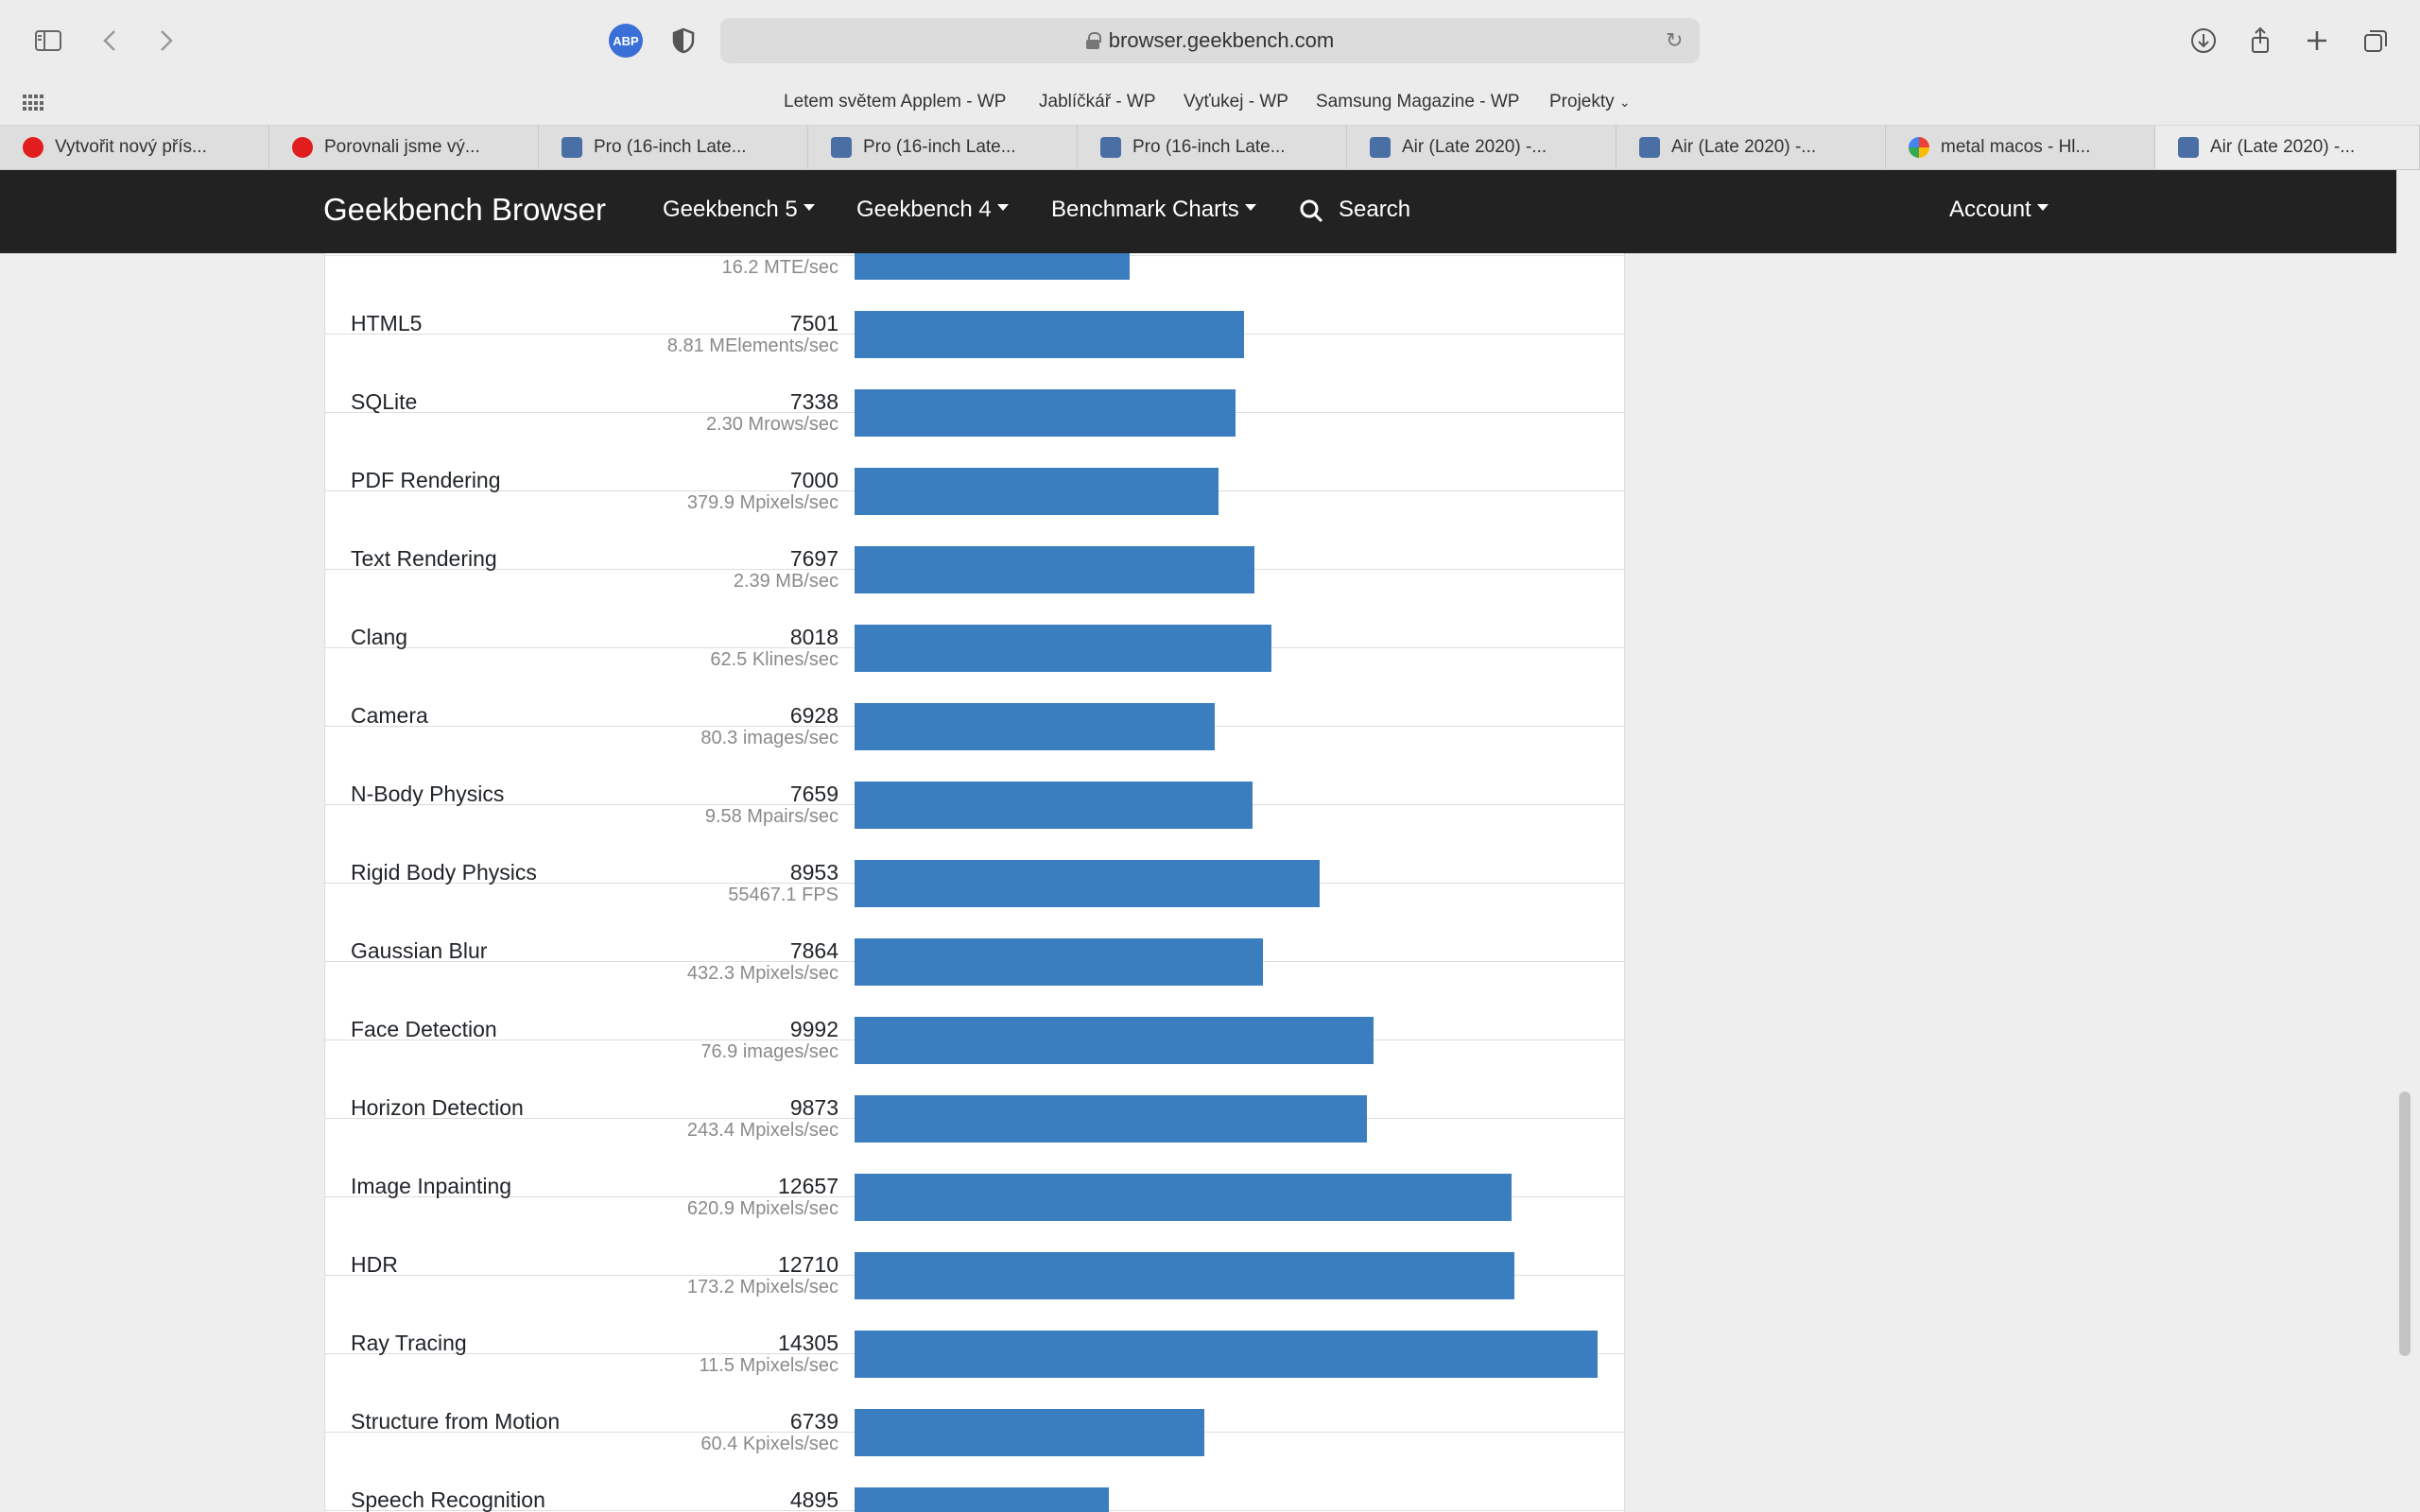 The image size is (2420, 1512). What do you see at coordinates (165, 41) in the screenshot?
I see `forward-icon` at bounding box center [165, 41].